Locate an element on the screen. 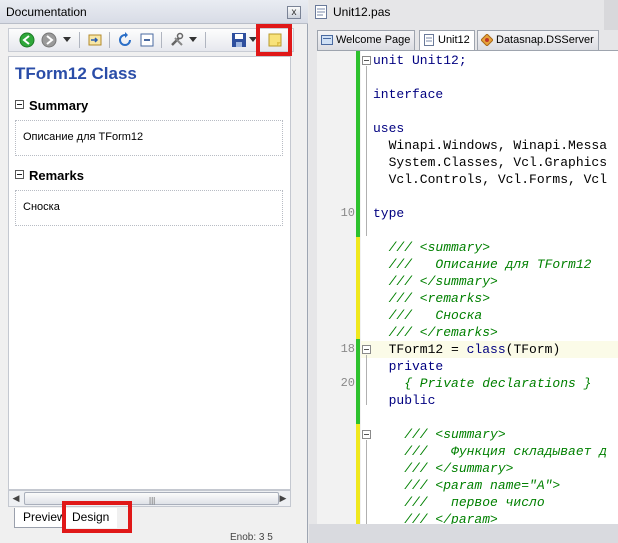 This screenshot has width=618, height=543. tab-unit12: Unit12 is located at coordinates (447, 40).